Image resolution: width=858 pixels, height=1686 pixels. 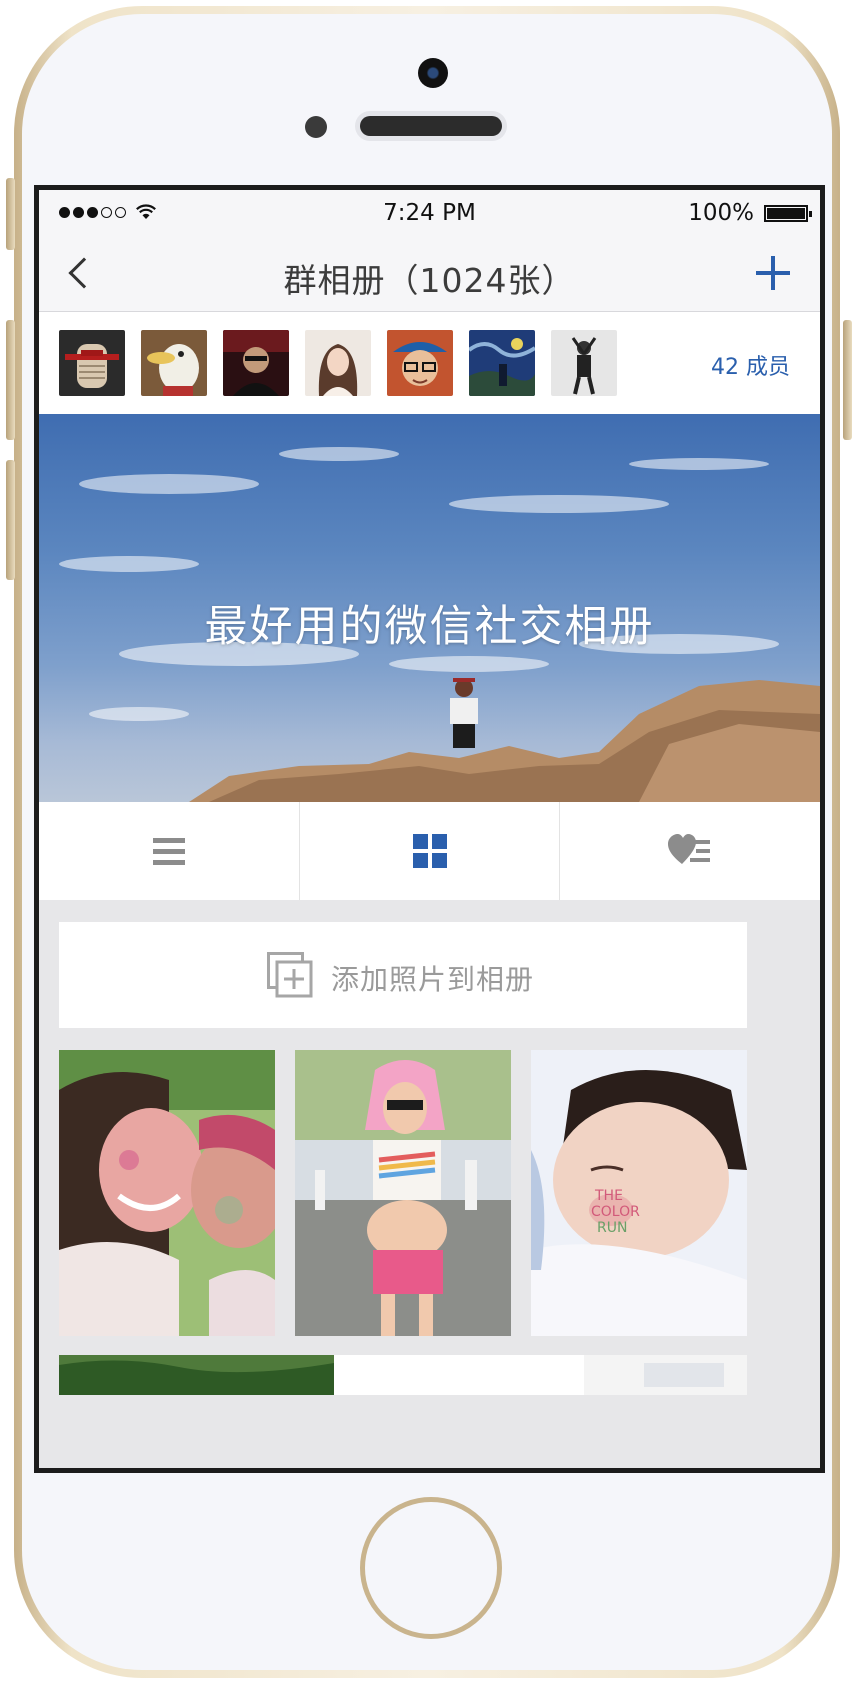 What do you see at coordinates (290, 975) in the screenshot?
I see `add-photo-icon` at bounding box center [290, 975].